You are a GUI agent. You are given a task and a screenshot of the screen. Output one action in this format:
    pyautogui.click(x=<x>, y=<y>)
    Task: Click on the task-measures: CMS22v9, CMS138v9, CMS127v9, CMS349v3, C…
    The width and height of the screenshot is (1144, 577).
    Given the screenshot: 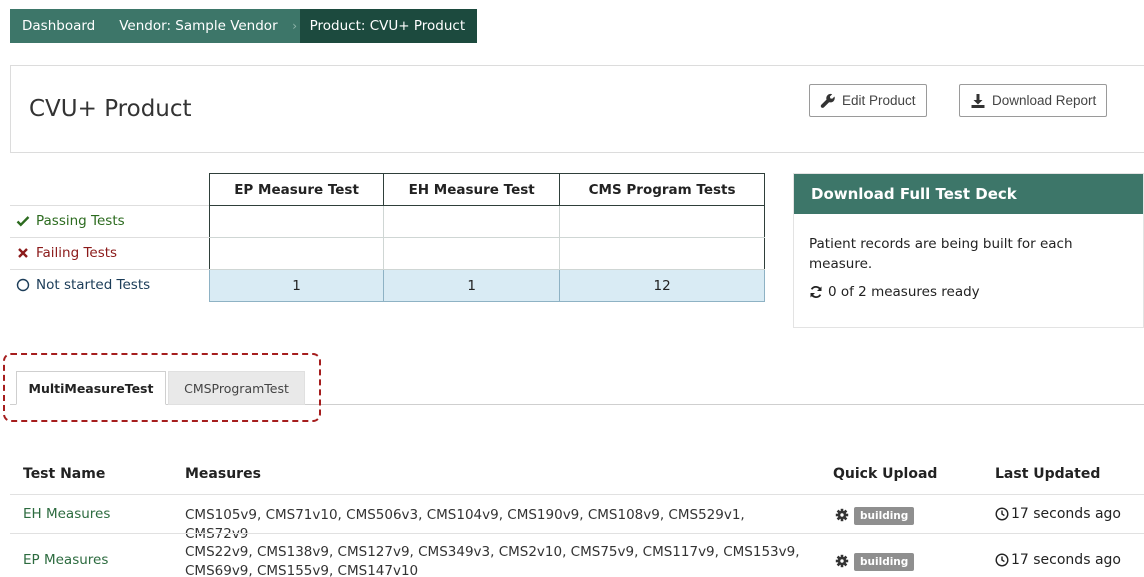 What is the action you would take?
    pyautogui.click(x=492, y=560)
    